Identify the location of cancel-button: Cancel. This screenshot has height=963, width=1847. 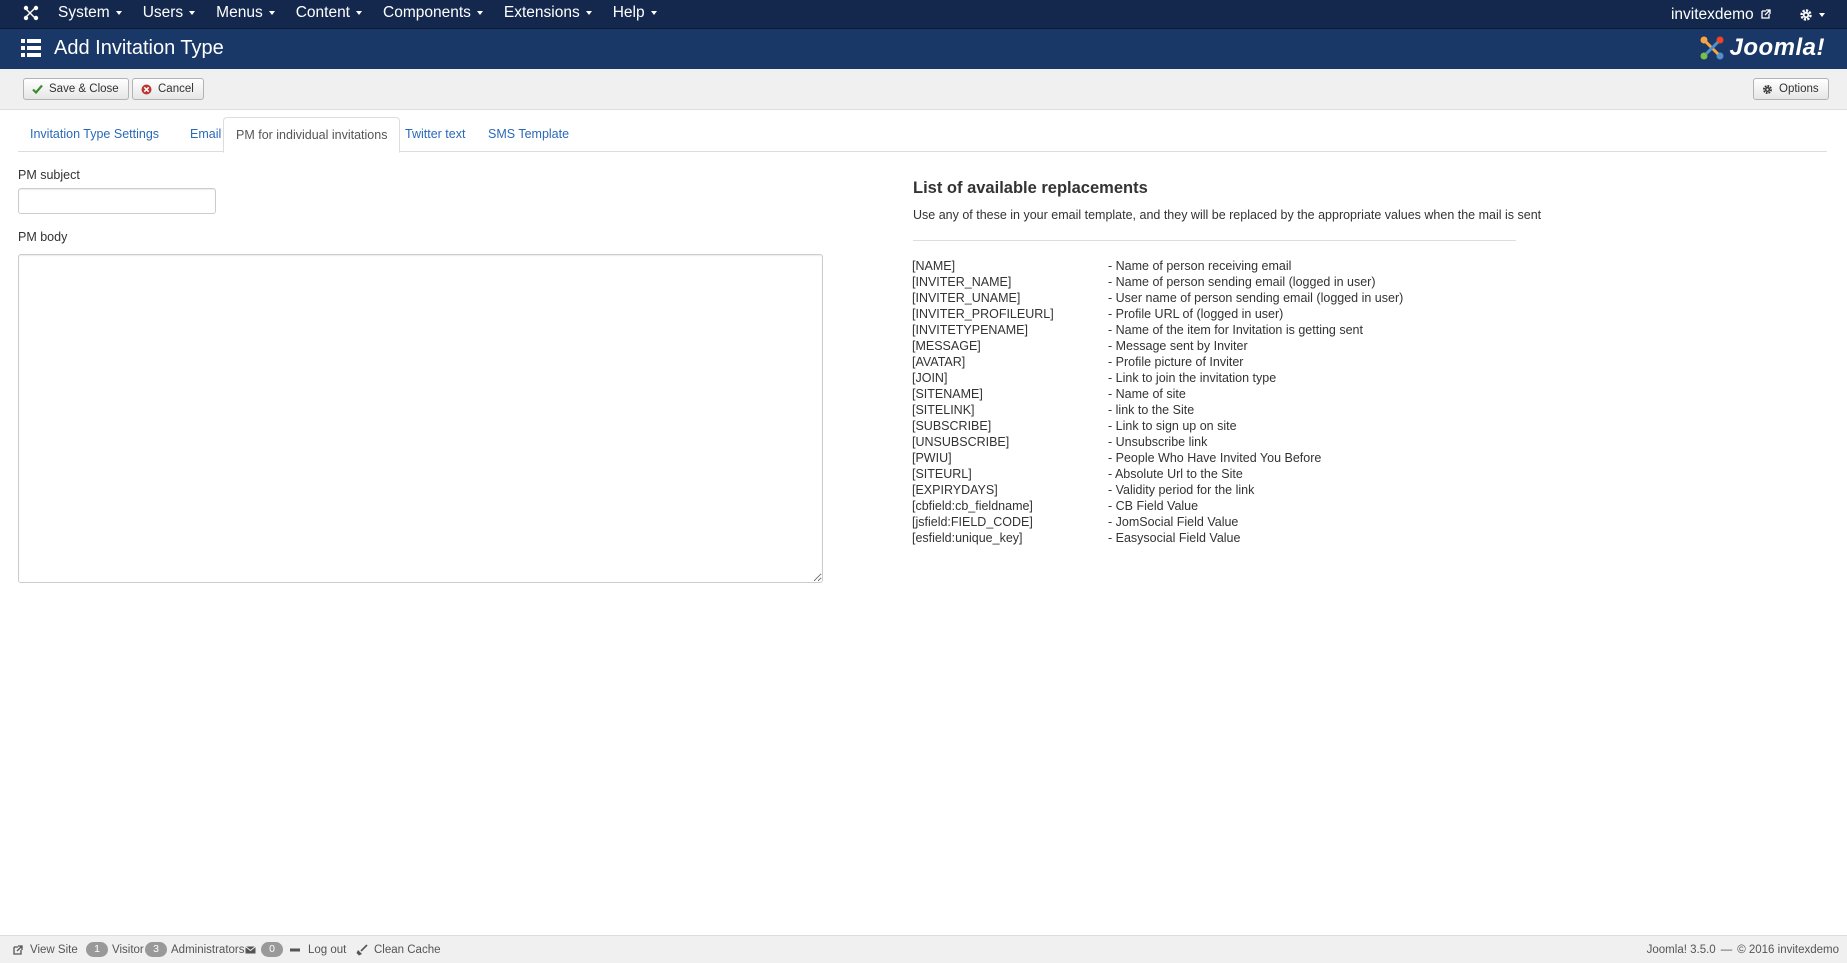
(168, 89).